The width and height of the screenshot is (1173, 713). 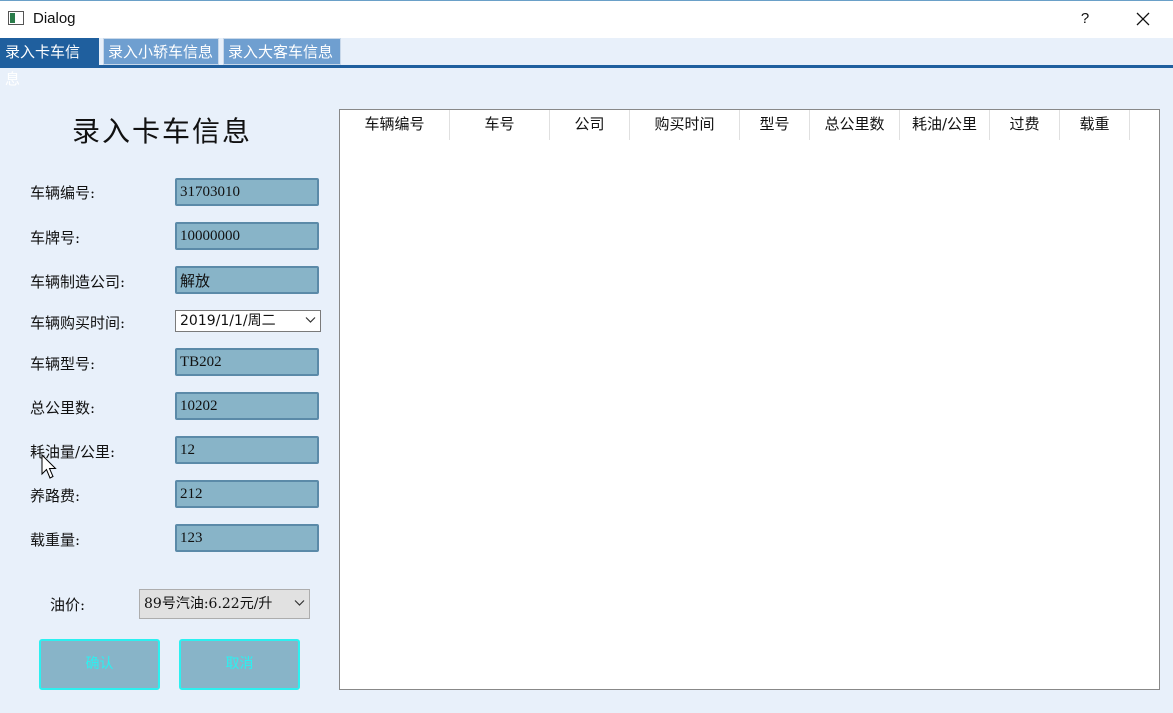 What do you see at coordinates (247, 362) in the screenshot?
I see `model-input` at bounding box center [247, 362].